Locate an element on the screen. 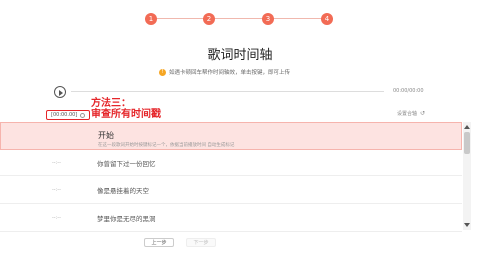 Image resolution: width=480 pixels, height=270 pixels. annotation-overlay: 方法三： 审查所有时间戳 is located at coordinates (126, 109).